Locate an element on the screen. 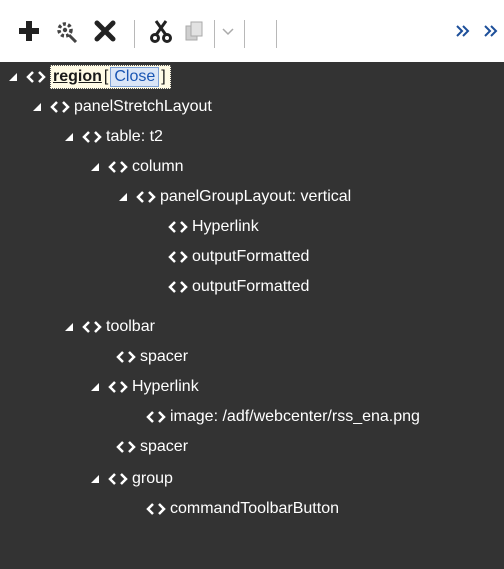 The height and width of the screenshot is (569, 504). tree-node: toolbar is located at coordinates (108, 327).